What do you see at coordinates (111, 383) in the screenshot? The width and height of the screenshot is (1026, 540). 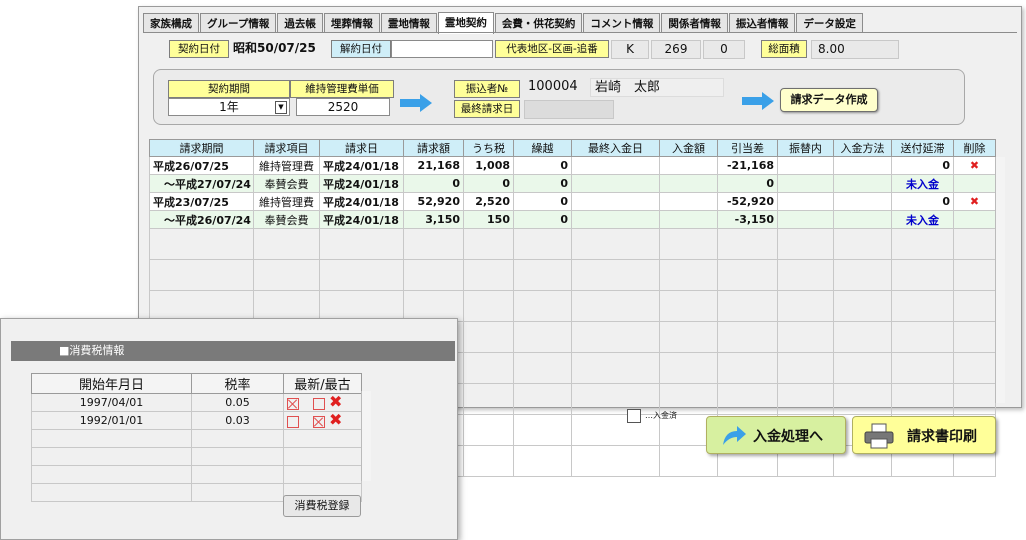 I see `tax-col-start: 開始年月日` at bounding box center [111, 383].